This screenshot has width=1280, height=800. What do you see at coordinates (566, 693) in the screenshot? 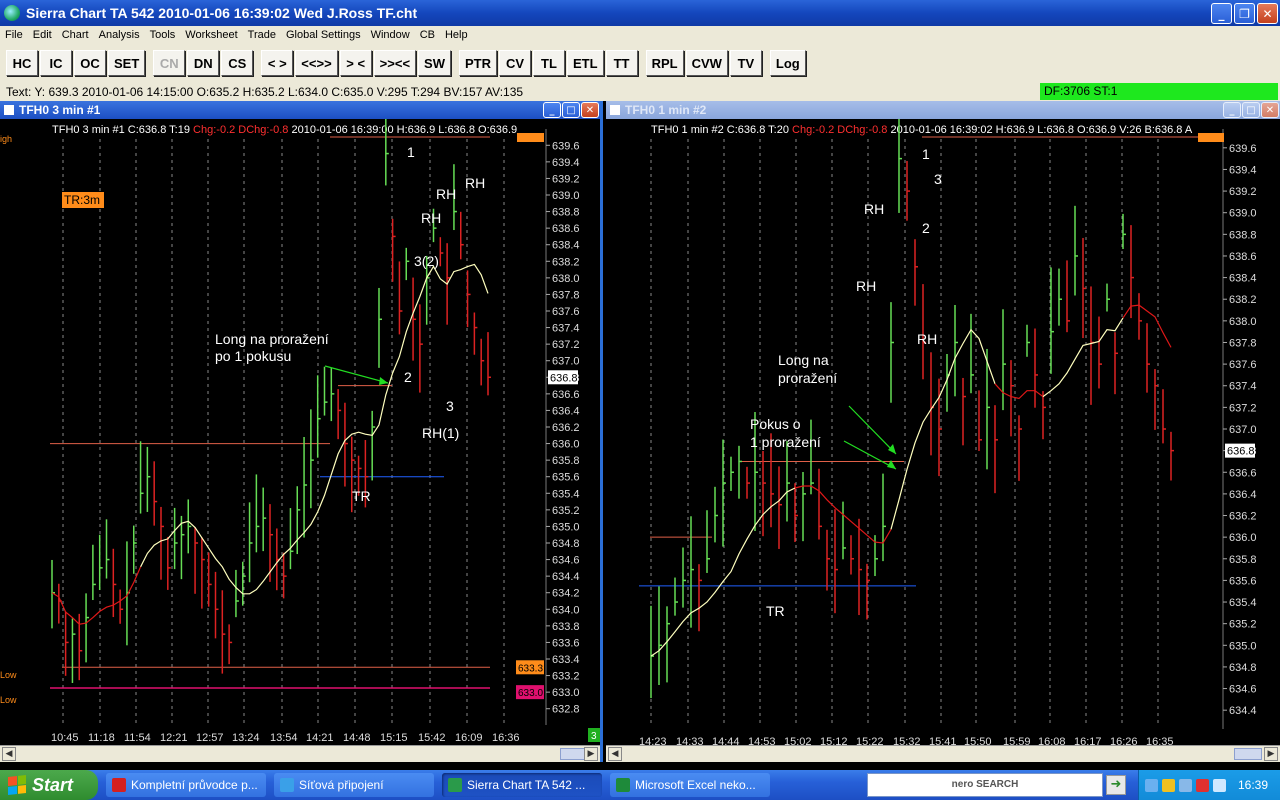
I see `price-tick-label: 633.0` at bounding box center [566, 693].